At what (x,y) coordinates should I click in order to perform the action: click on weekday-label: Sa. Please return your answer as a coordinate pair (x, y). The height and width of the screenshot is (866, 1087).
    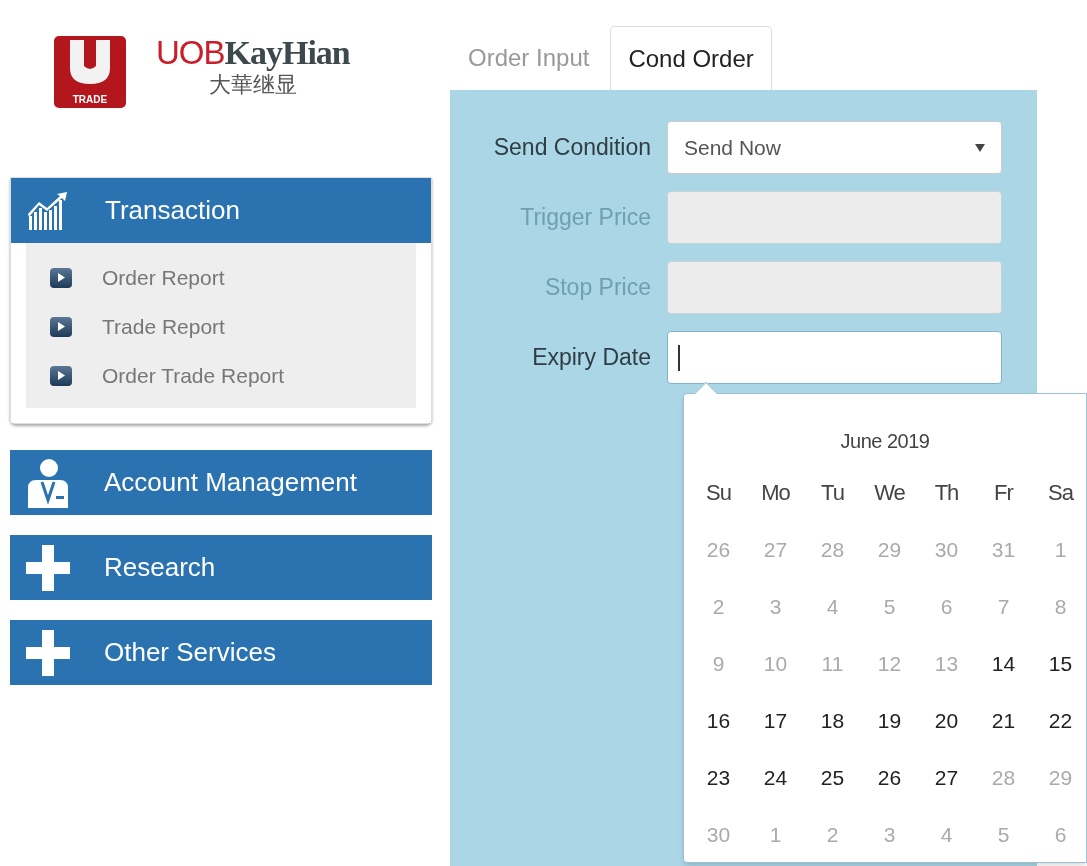
    Looking at the image, I should click on (1061, 493).